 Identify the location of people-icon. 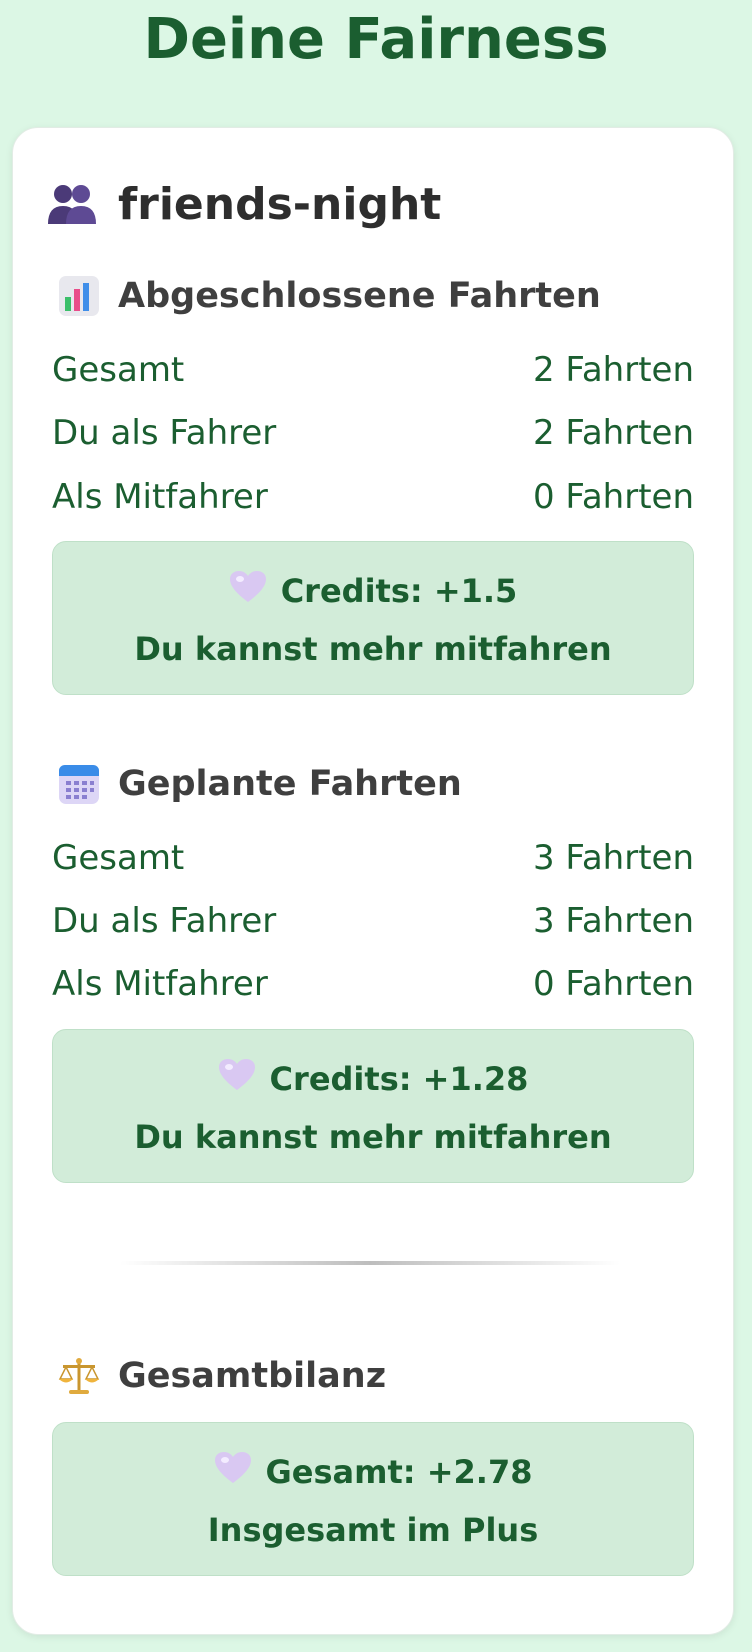
(72, 204).